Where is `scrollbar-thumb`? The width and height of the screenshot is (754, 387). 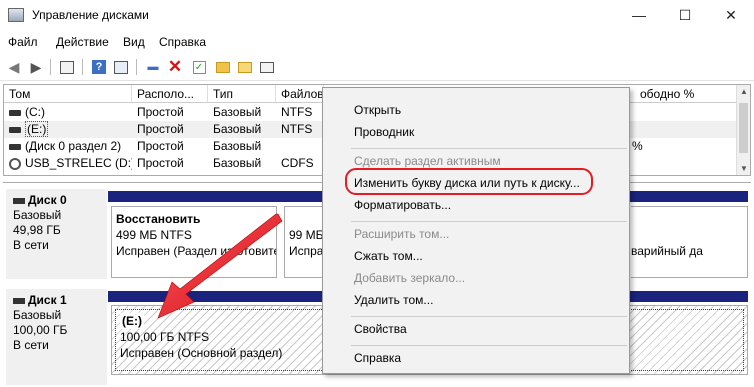 scrollbar-thumb is located at coordinates (743, 128).